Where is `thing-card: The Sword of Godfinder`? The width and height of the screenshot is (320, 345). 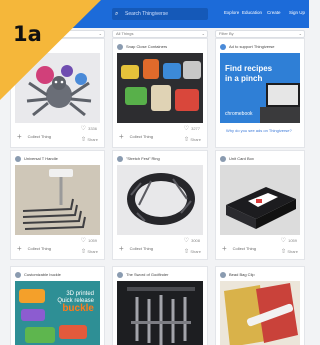
thing-card: The Sword of Godfinder is located at coordinates (160, 305).